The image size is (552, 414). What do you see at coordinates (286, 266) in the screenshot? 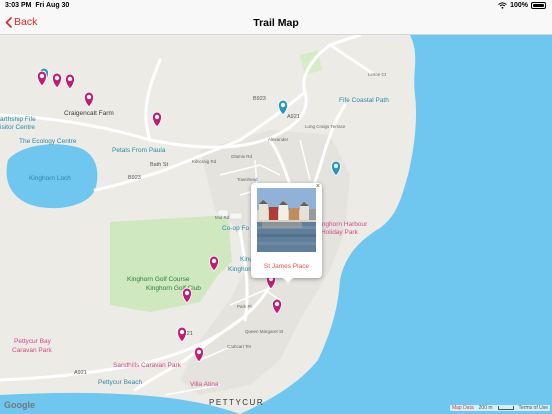
I see `popup-caption: St James Place` at bounding box center [286, 266].